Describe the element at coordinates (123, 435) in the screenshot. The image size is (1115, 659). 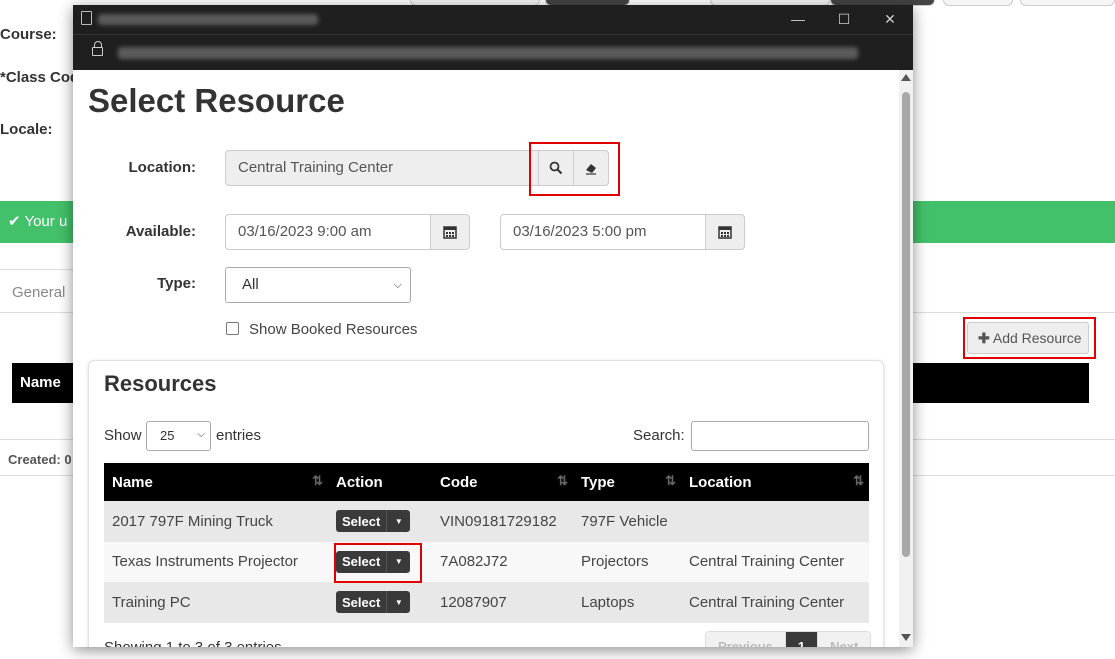
I see `show-label: Show` at that location.